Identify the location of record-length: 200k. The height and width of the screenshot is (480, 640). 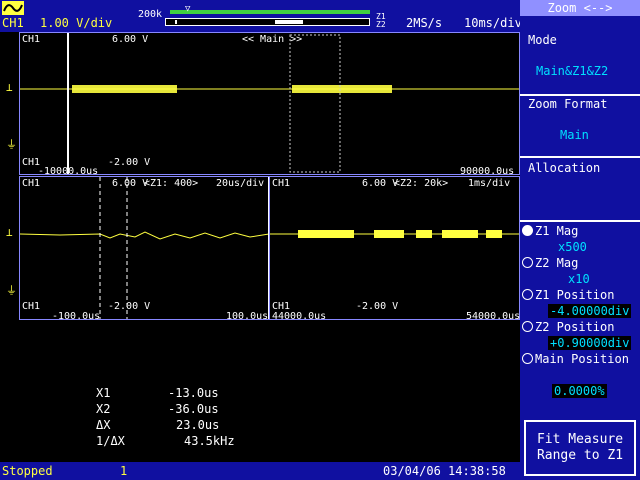
(150, 14).